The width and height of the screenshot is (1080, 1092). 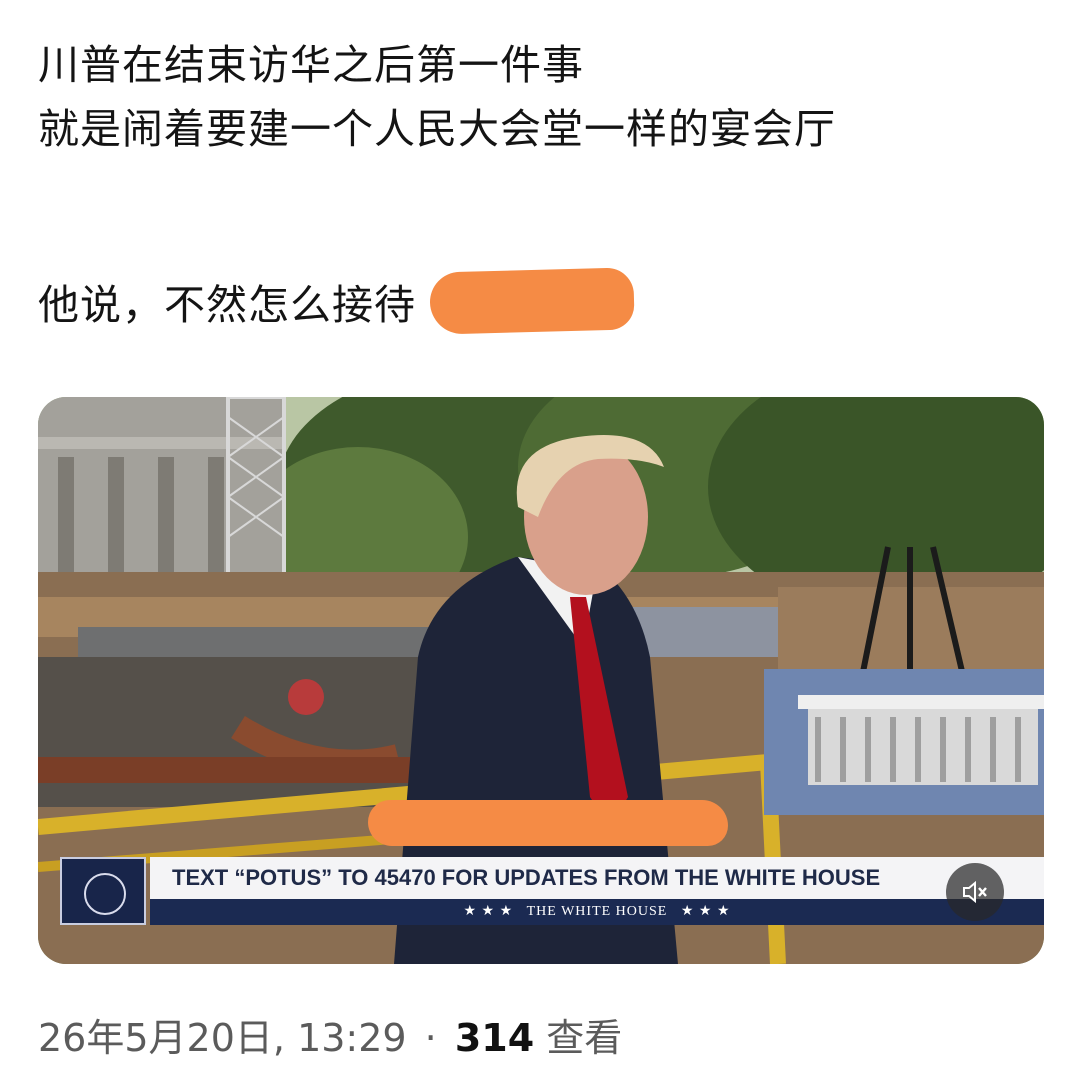 I want to click on views-count: 314, so click(x=494, y=1038).